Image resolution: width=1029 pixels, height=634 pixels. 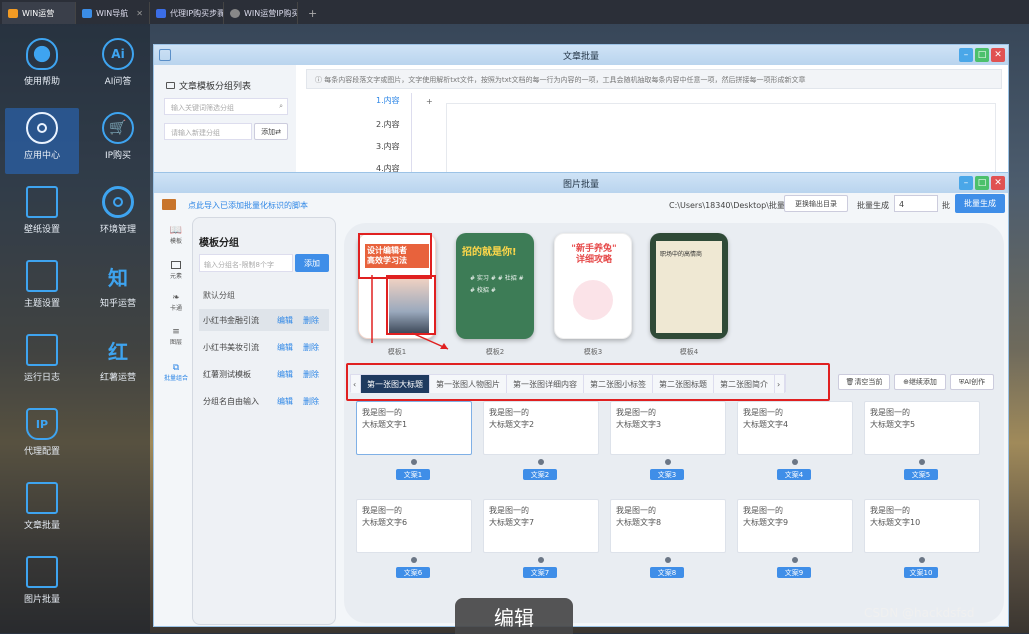 I want to click on text-card: 我是图一的 大标题文字8, so click(x=668, y=526).